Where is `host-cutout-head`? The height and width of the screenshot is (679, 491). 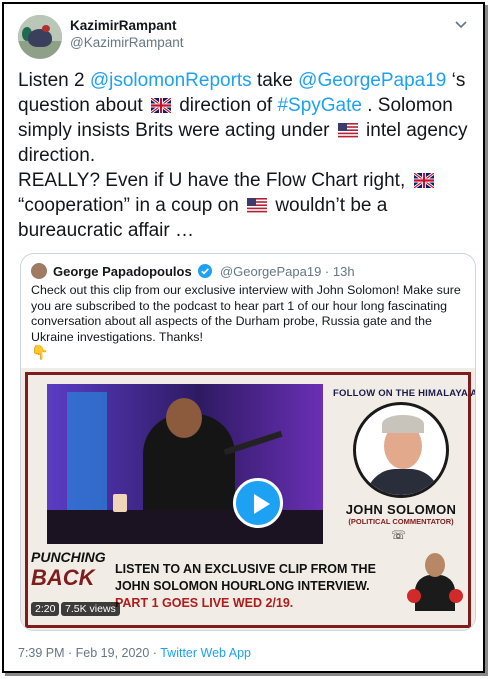
host-cutout-head is located at coordinates (435, 565).